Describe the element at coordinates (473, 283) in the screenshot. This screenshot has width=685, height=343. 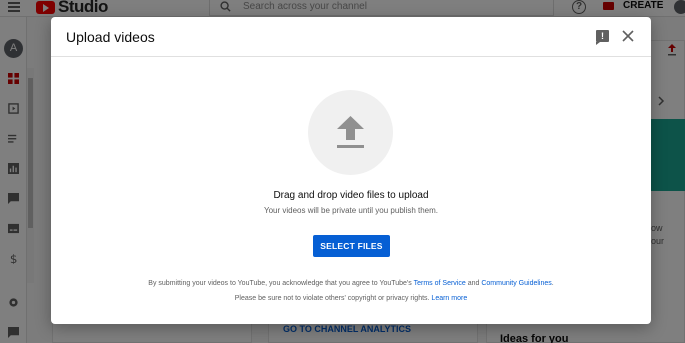
I see `legal-and: and` at that location.